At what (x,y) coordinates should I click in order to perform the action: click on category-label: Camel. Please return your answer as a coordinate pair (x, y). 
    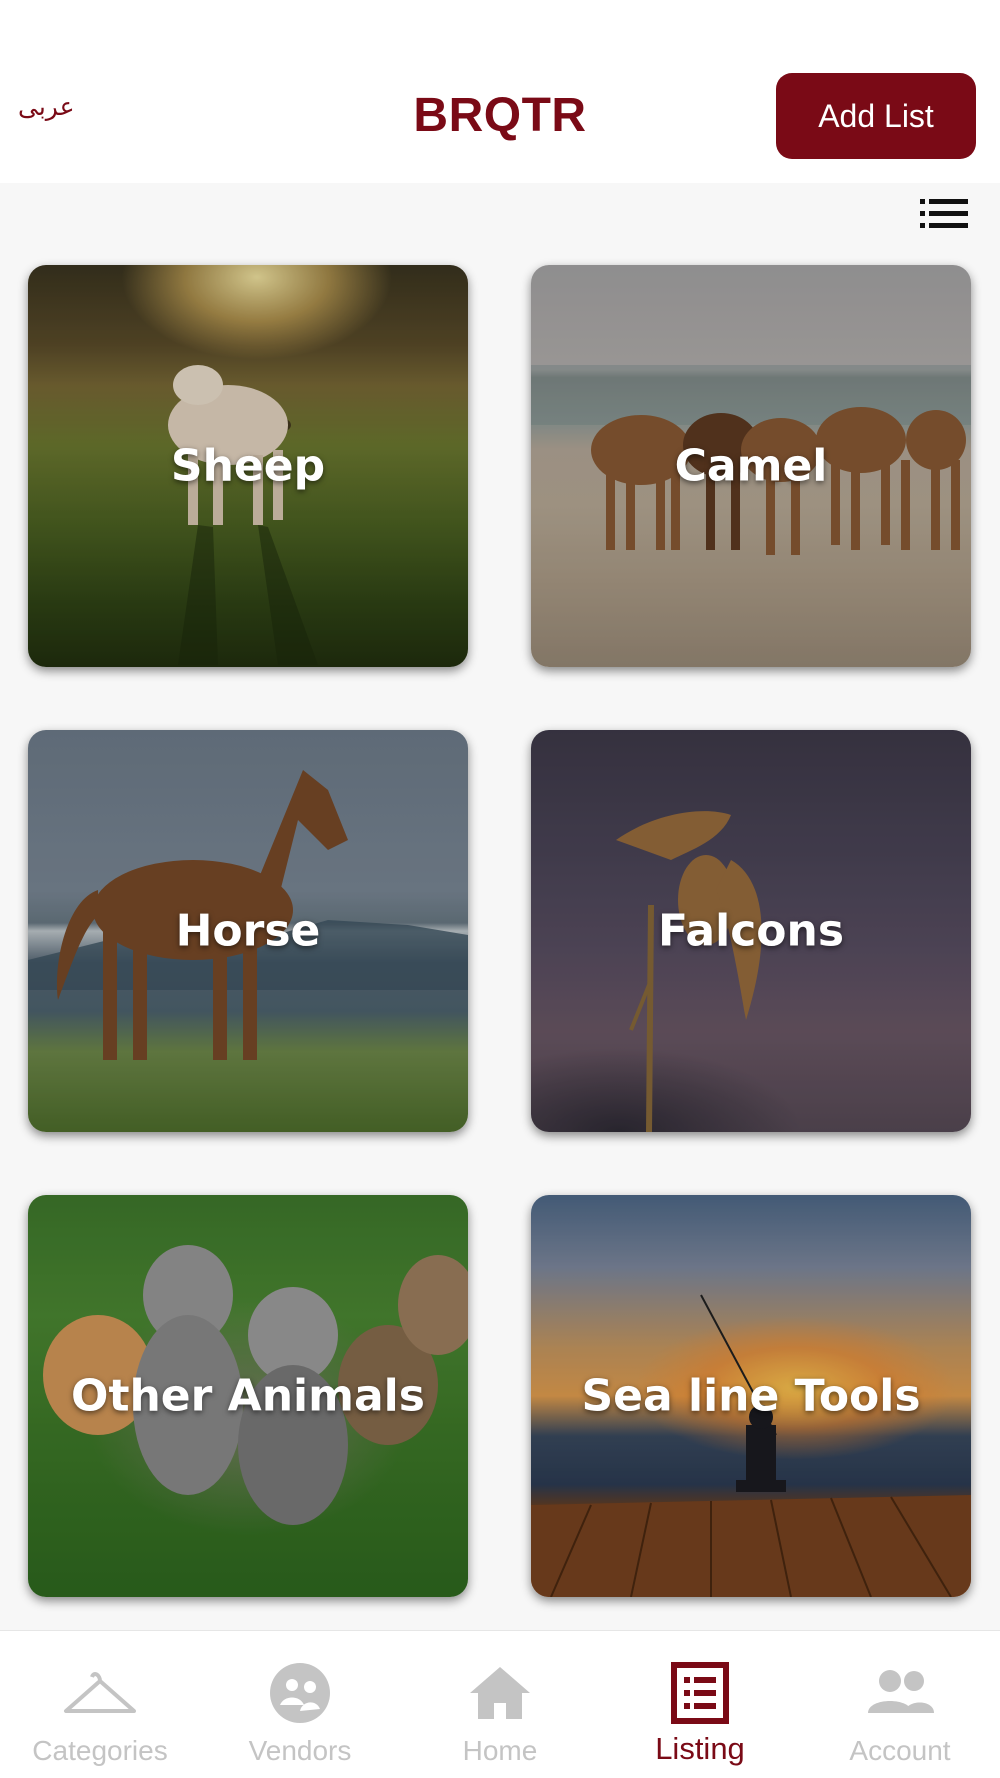
    Looking at the image, I should click on (751, 466).